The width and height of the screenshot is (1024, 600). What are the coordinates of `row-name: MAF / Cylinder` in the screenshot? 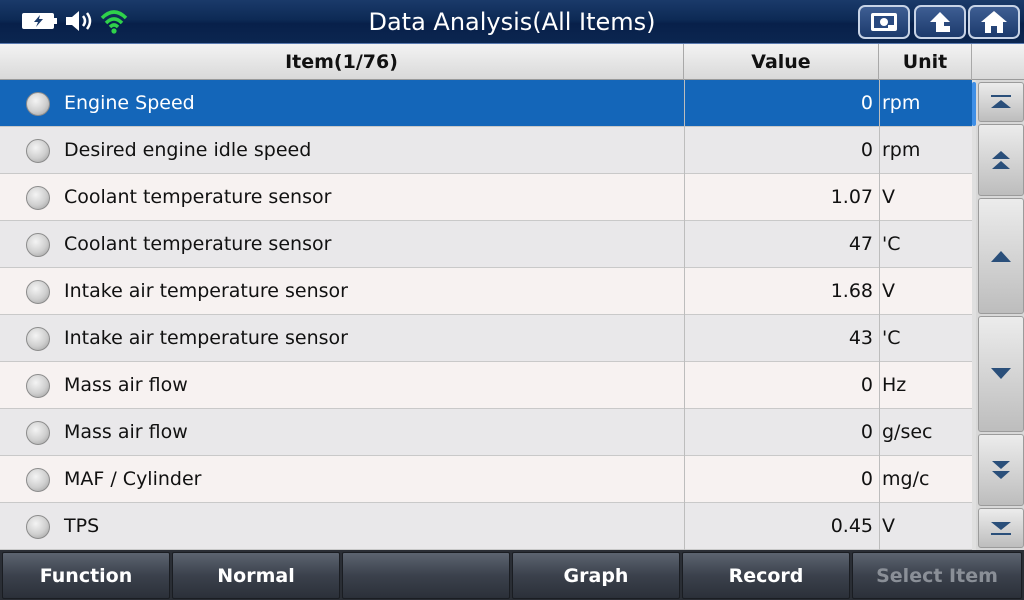 It's located at (133, 479).